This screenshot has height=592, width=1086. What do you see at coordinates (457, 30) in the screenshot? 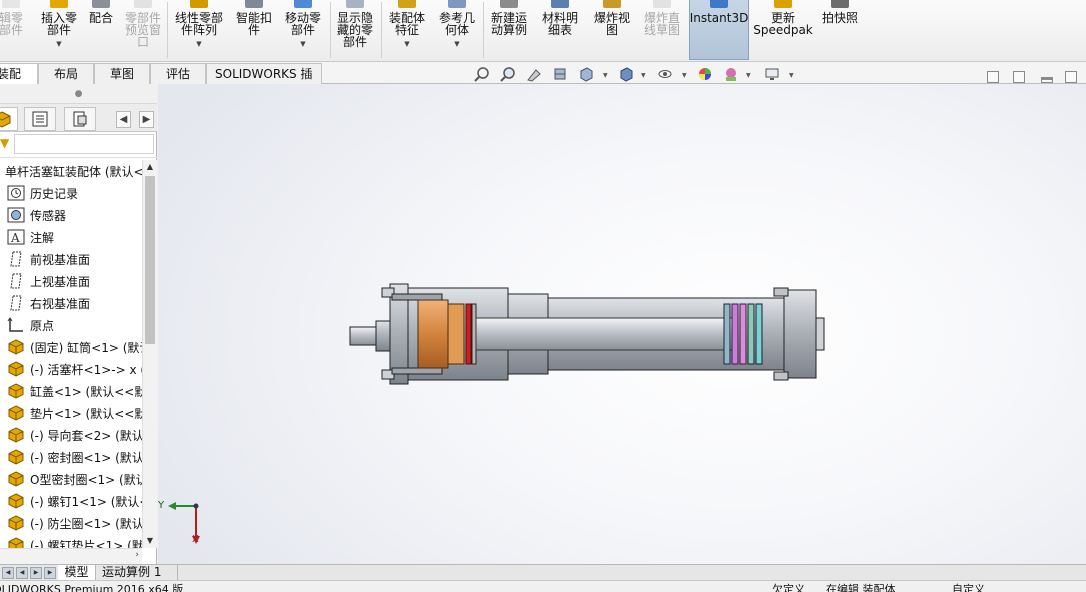
I see `reference-geometry-button: 参考几 何体 ▼` at bounding box center [457, 30].